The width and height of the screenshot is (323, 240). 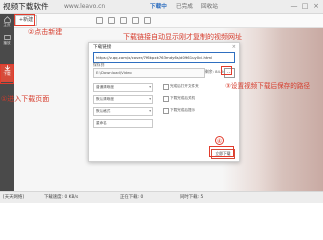 What do you see at coordinates (294, 6) in the screenshot?
I see `minimize-button: —` at bounding box center [294, 6].